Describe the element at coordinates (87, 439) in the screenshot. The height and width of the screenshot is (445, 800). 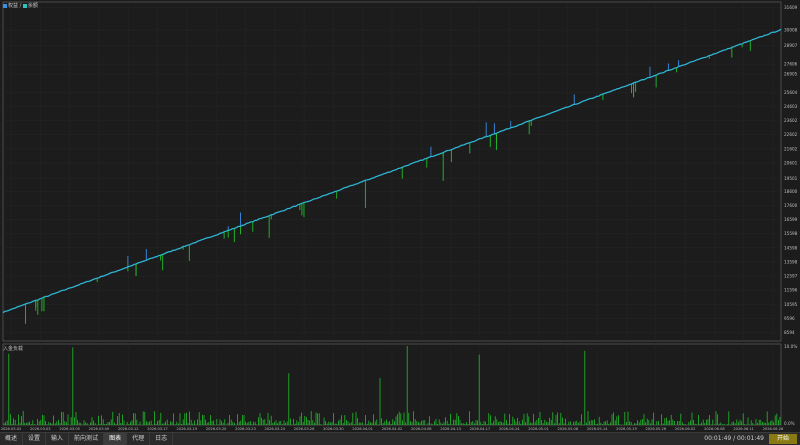
I see `tab-forward-test: 前向测试` at that location.